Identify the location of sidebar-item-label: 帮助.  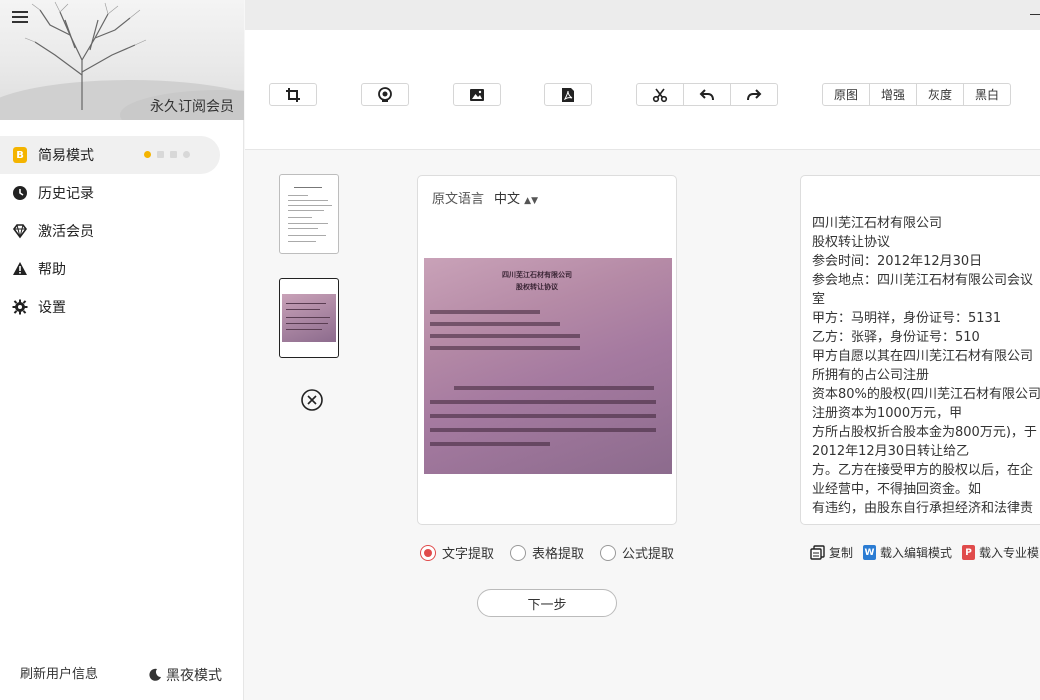
(52, 270).